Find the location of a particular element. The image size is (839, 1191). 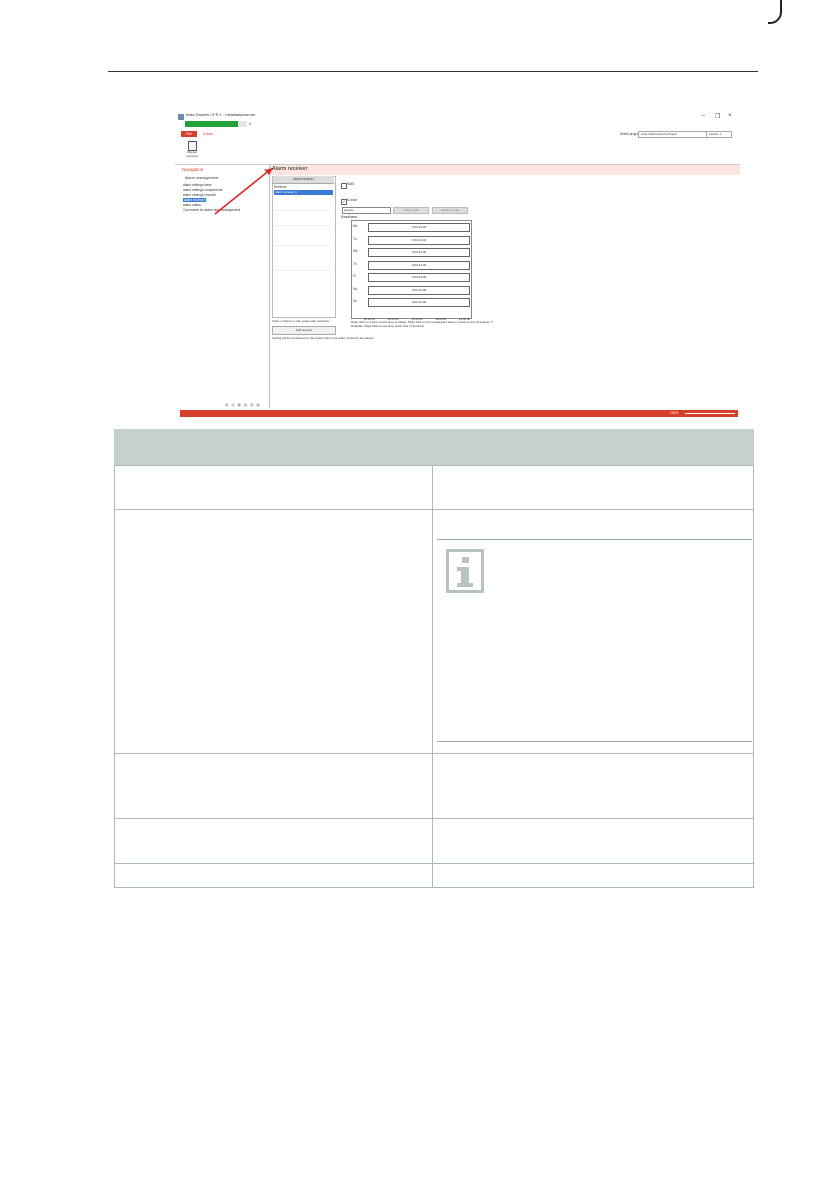

day-label: Mo is located at coordinates (355, 226).